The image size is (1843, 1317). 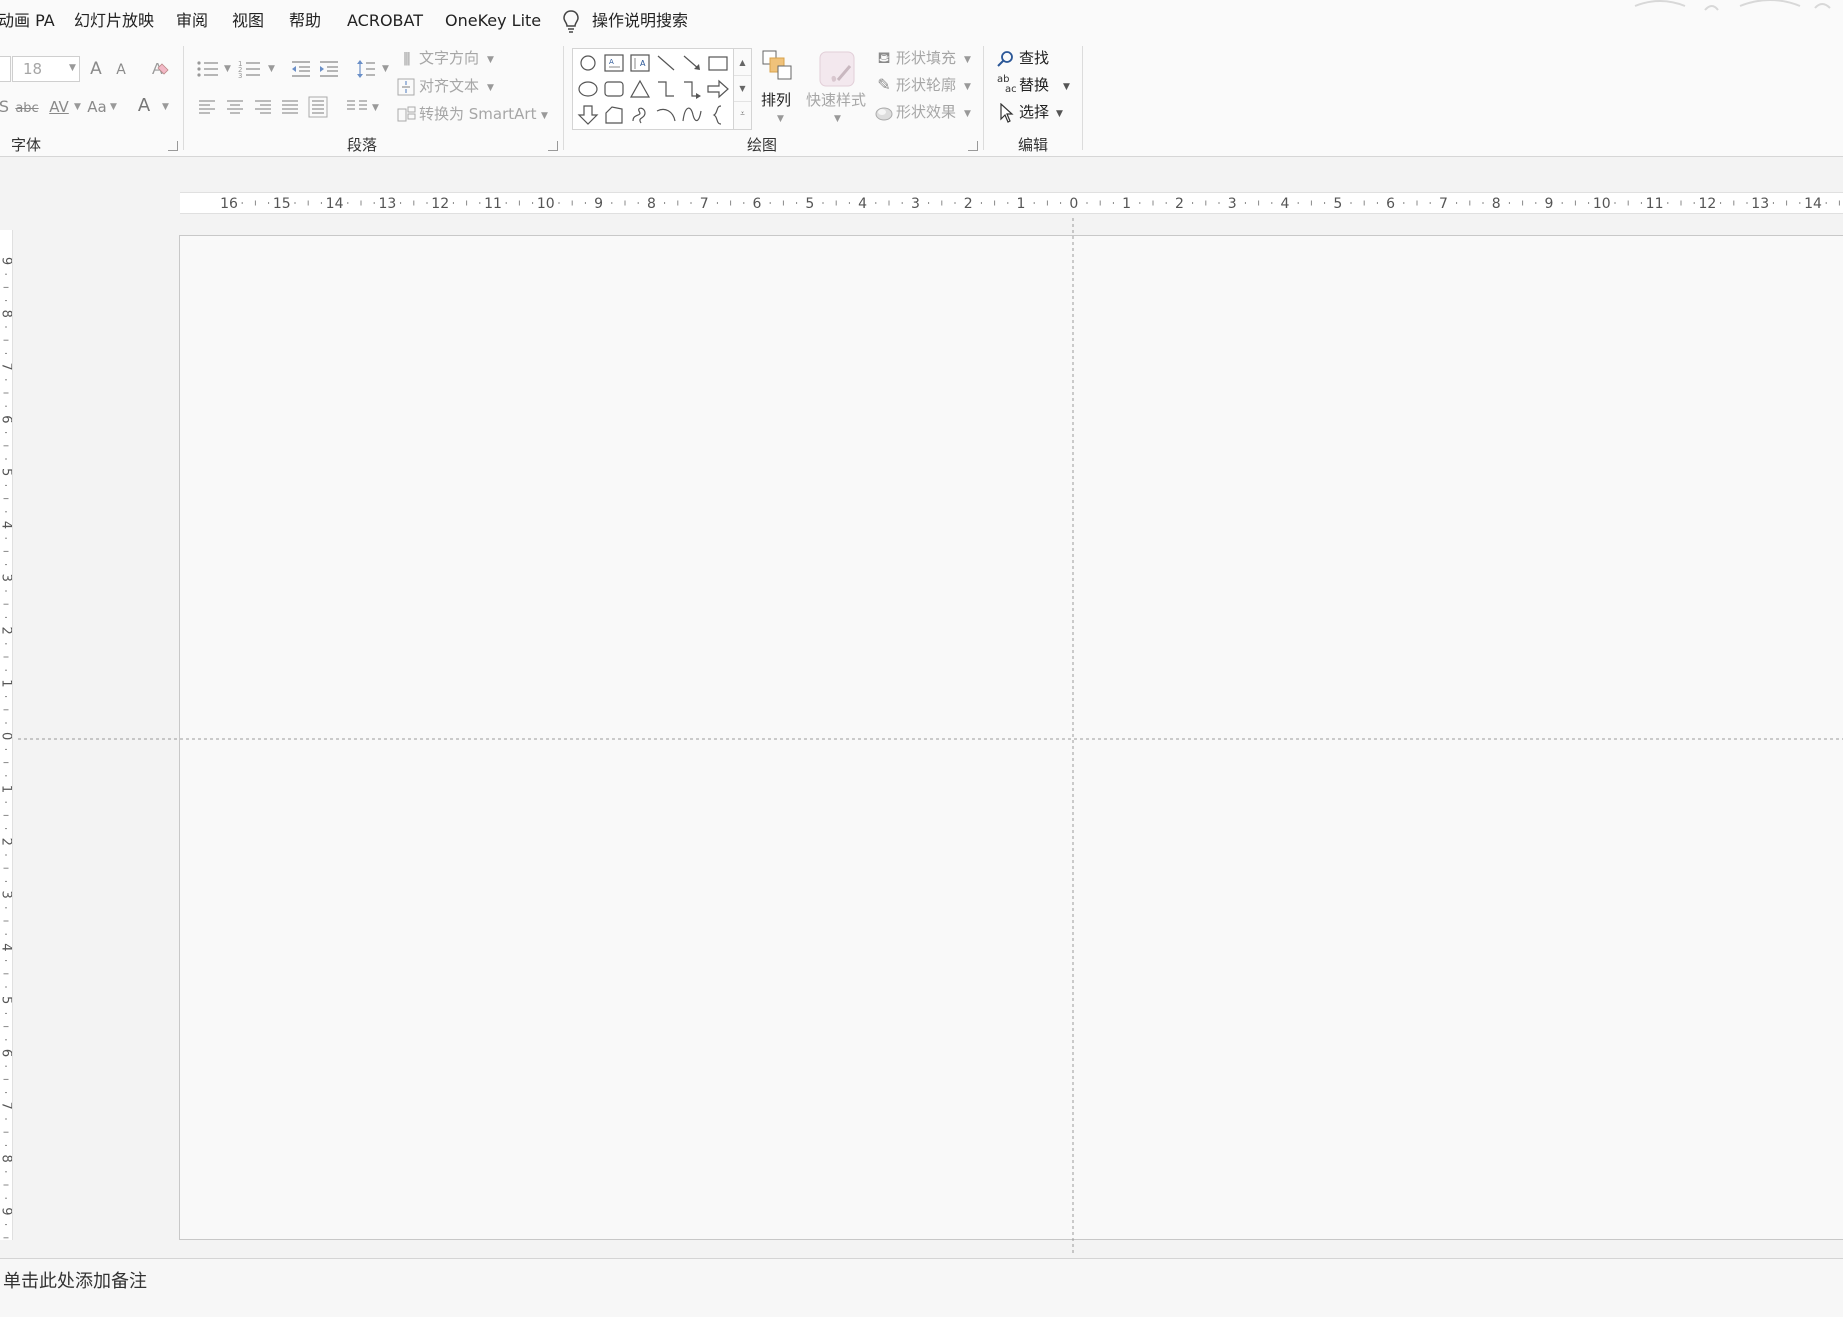 What do you see at coordinates (1037, 59) in the screenshot?
I see `find-button: 查找` at bounding box center [1037, 59].